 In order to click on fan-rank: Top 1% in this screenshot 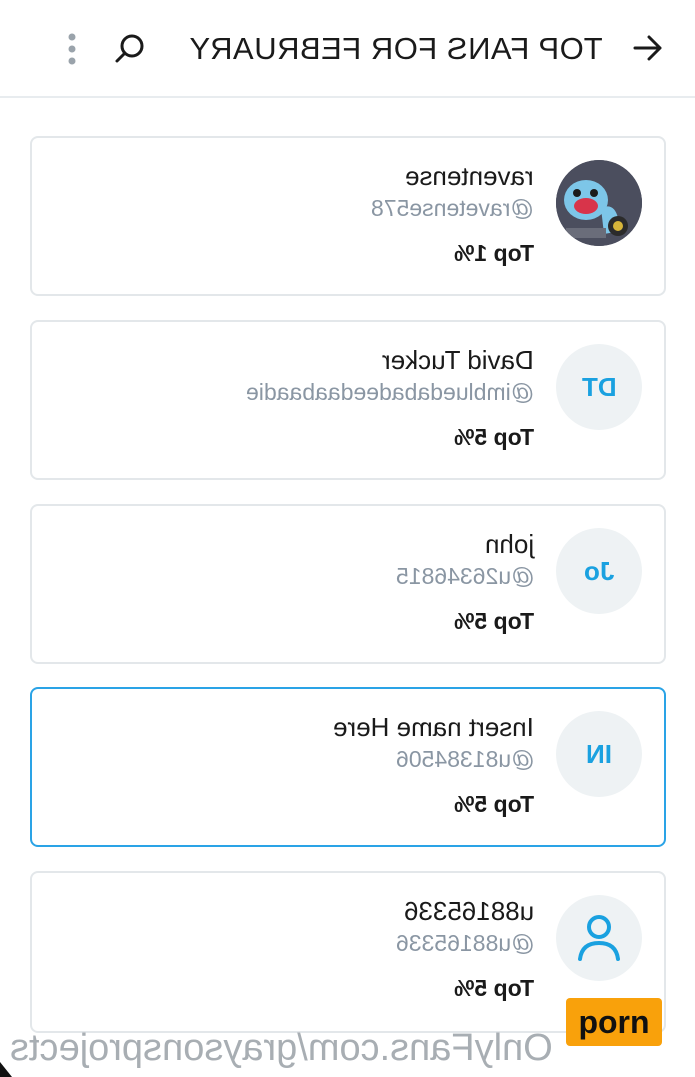, I will do `click(493, 253)`.